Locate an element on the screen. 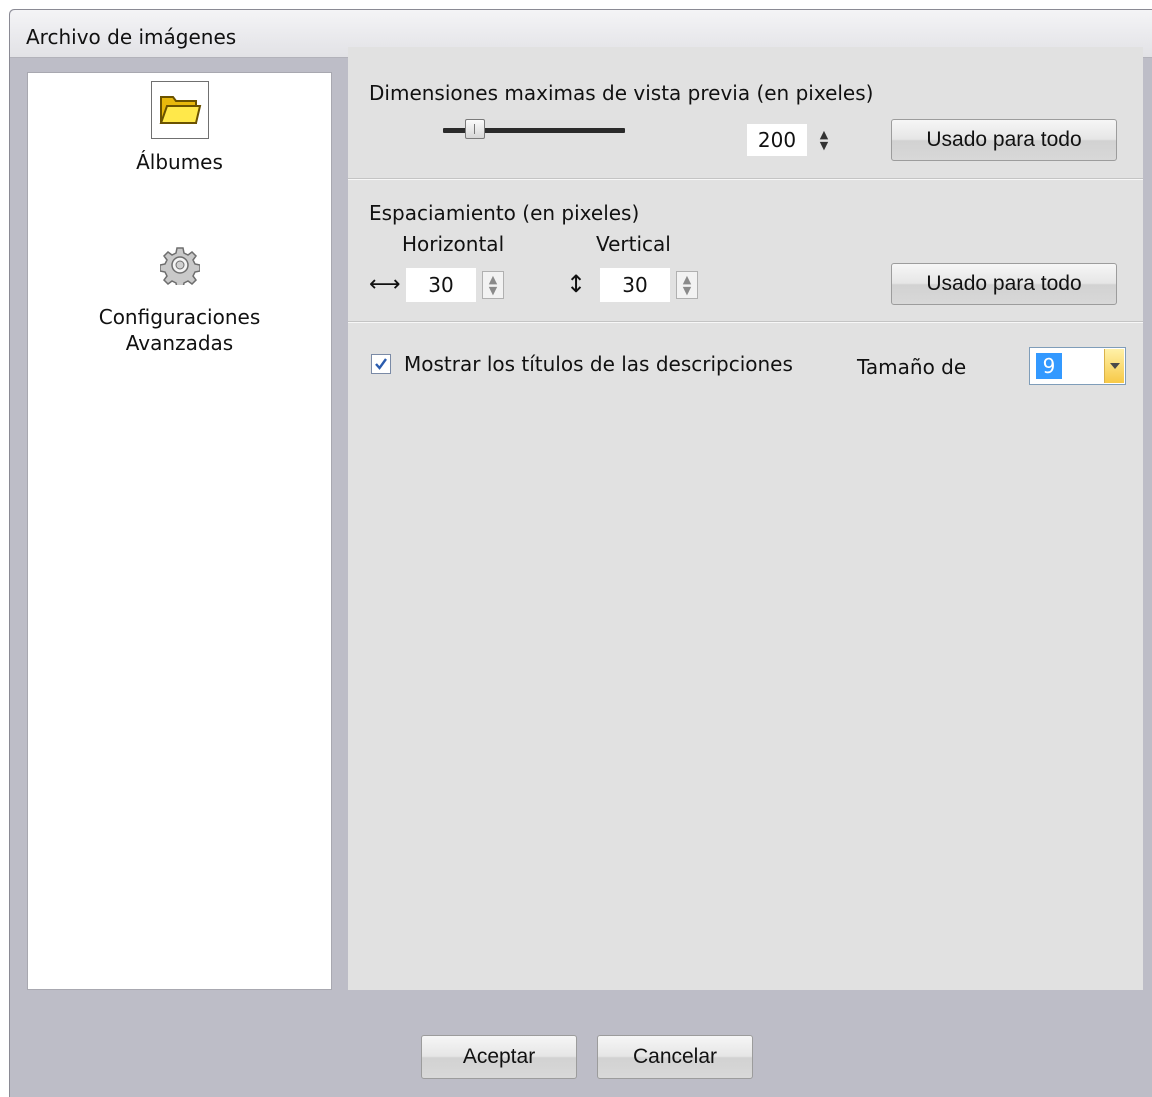  folder-icon is located at coordinates (179, 110).